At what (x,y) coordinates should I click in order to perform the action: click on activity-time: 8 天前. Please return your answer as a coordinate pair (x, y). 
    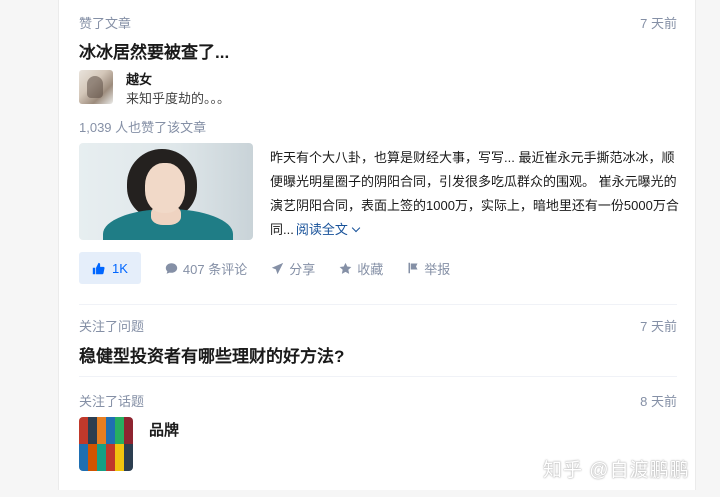
    Looking at the image, I should click on (658, 401).